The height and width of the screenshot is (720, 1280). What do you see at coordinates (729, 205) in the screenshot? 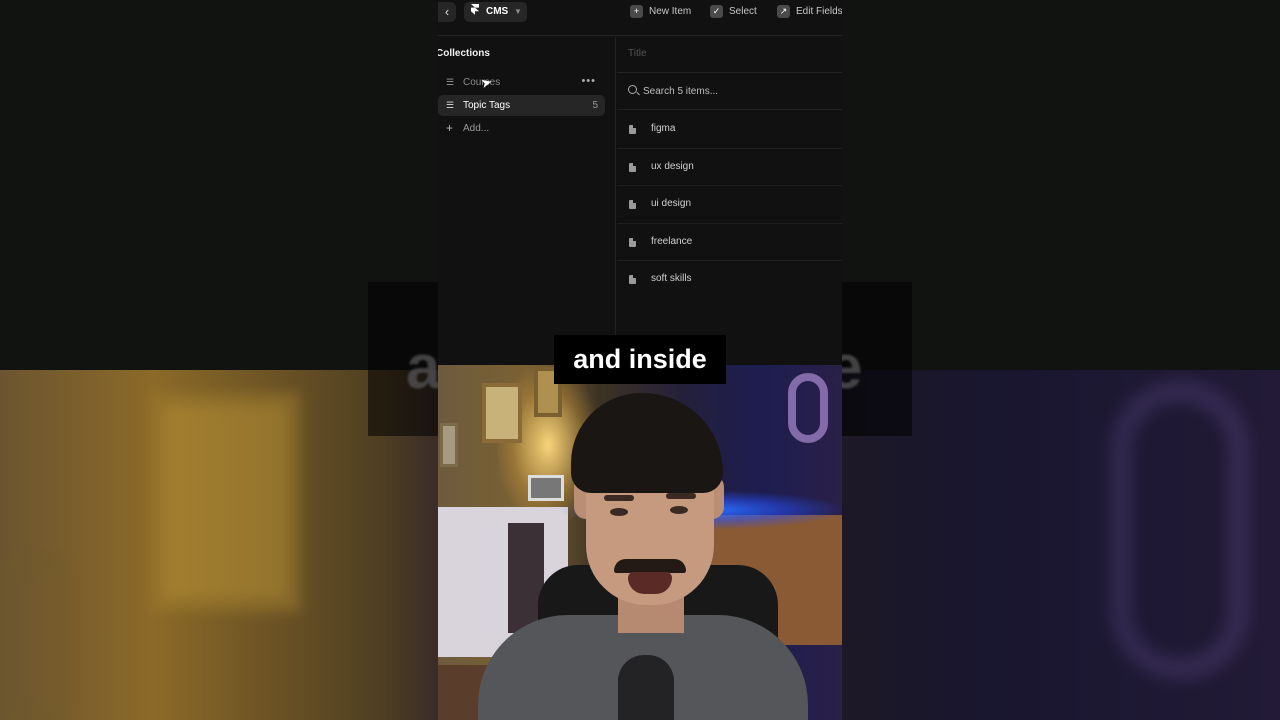
I see `list-item: ui design` at bounding box center [729, 205].